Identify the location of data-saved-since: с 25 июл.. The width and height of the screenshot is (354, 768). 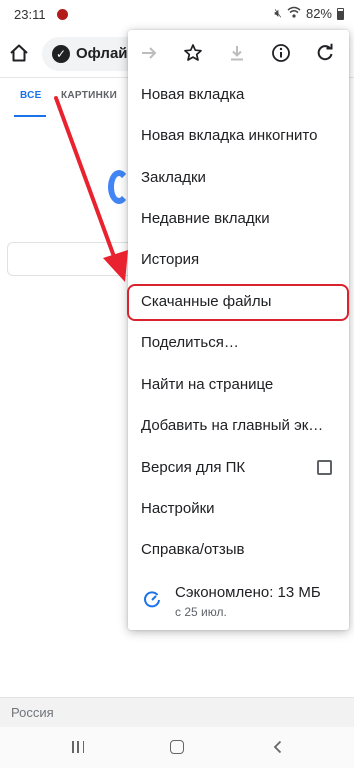
(201, 612).